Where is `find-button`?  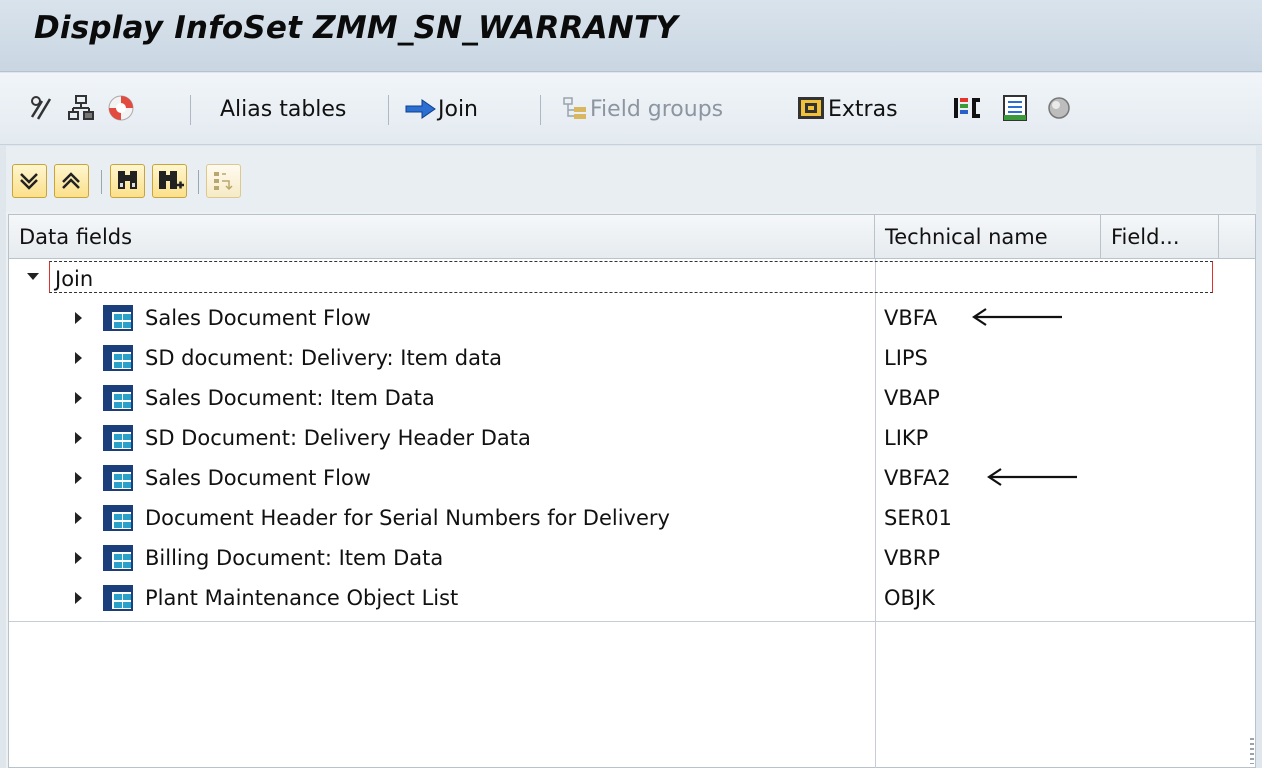
find-button is located at coordinates (127, 181).